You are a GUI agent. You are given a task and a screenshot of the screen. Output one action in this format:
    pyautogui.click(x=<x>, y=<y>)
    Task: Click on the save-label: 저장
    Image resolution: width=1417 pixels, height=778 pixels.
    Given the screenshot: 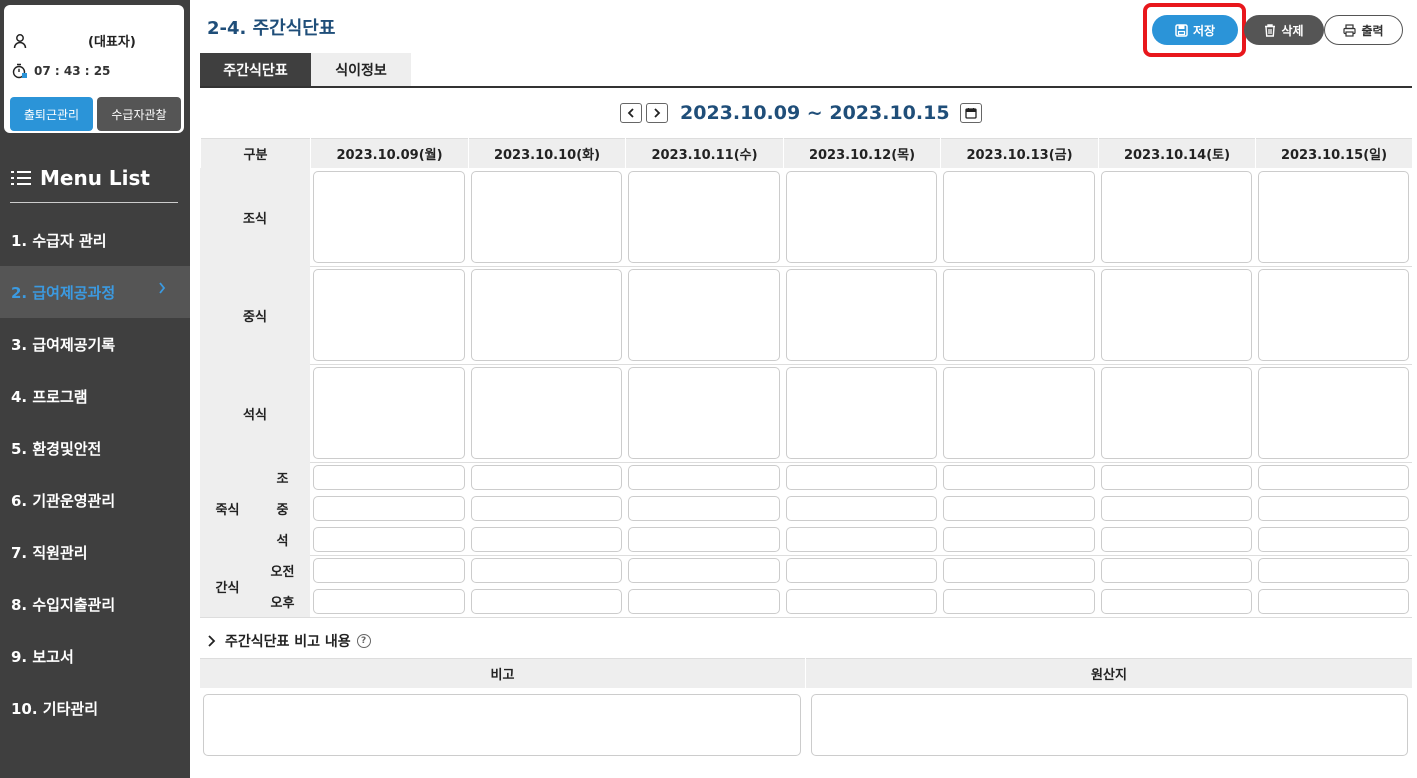 What is the action you would take?
    pyautogui.click(x=1204, y=30)
    